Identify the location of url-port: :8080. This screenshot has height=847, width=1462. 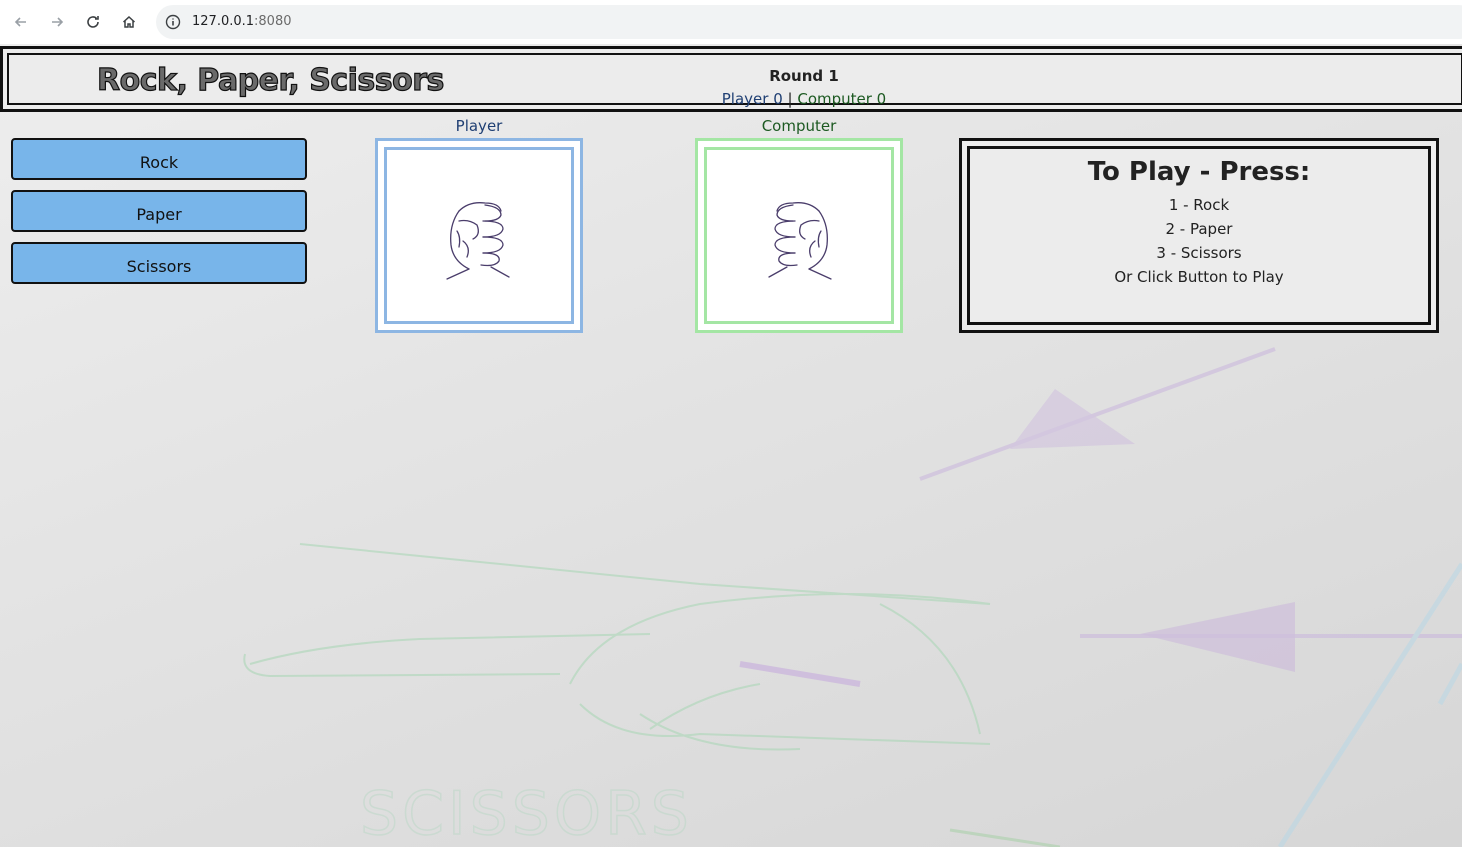
(273, 21).